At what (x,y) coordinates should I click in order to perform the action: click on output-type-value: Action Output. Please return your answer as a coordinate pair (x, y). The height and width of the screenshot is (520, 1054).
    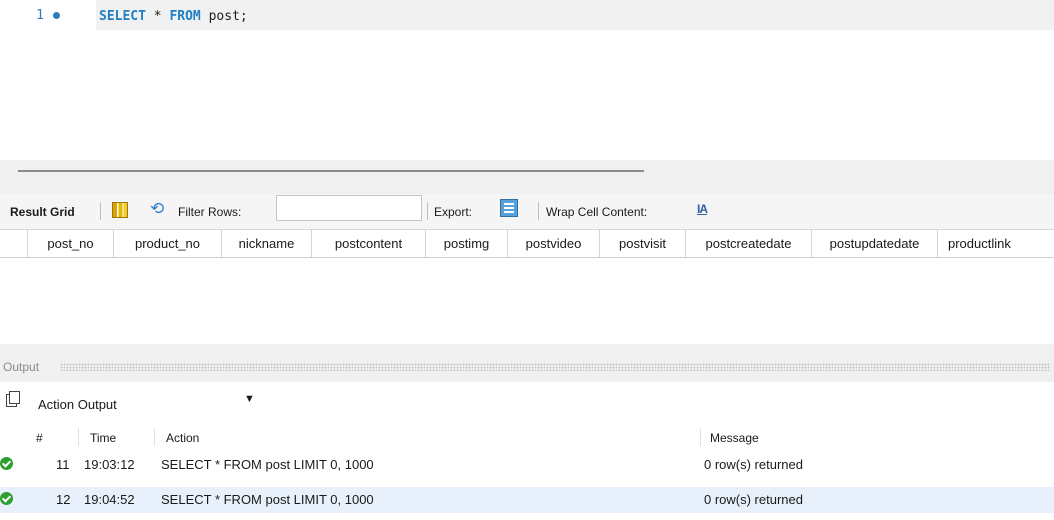
    Looking at the image, I should click on (77, 404).